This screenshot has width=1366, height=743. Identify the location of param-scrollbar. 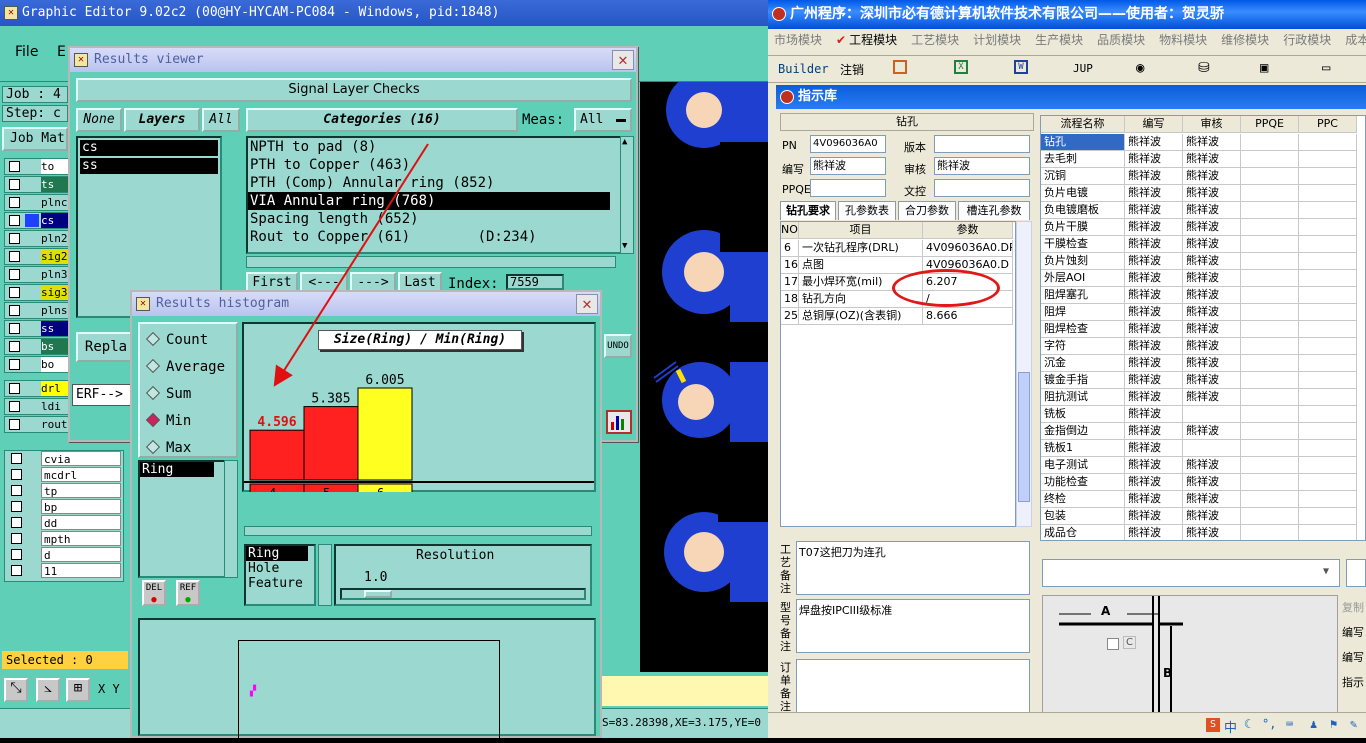
(1024, 374).